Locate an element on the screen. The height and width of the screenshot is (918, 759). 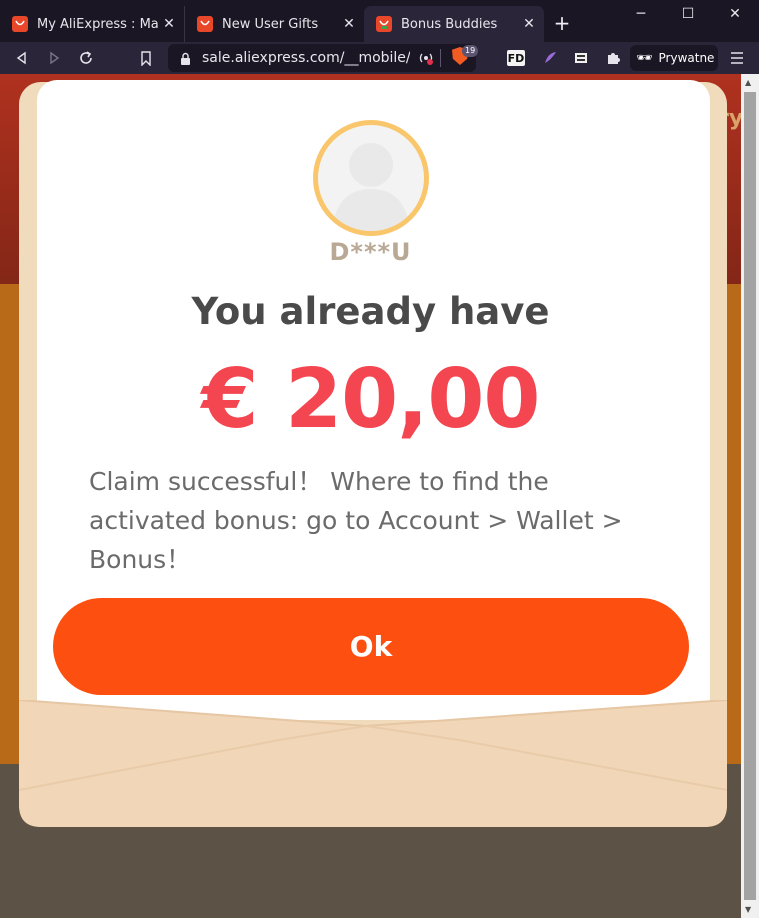
tab-my-aliexpress: My AliExpress : Manage ✕ is located at coordinates (92, 24).